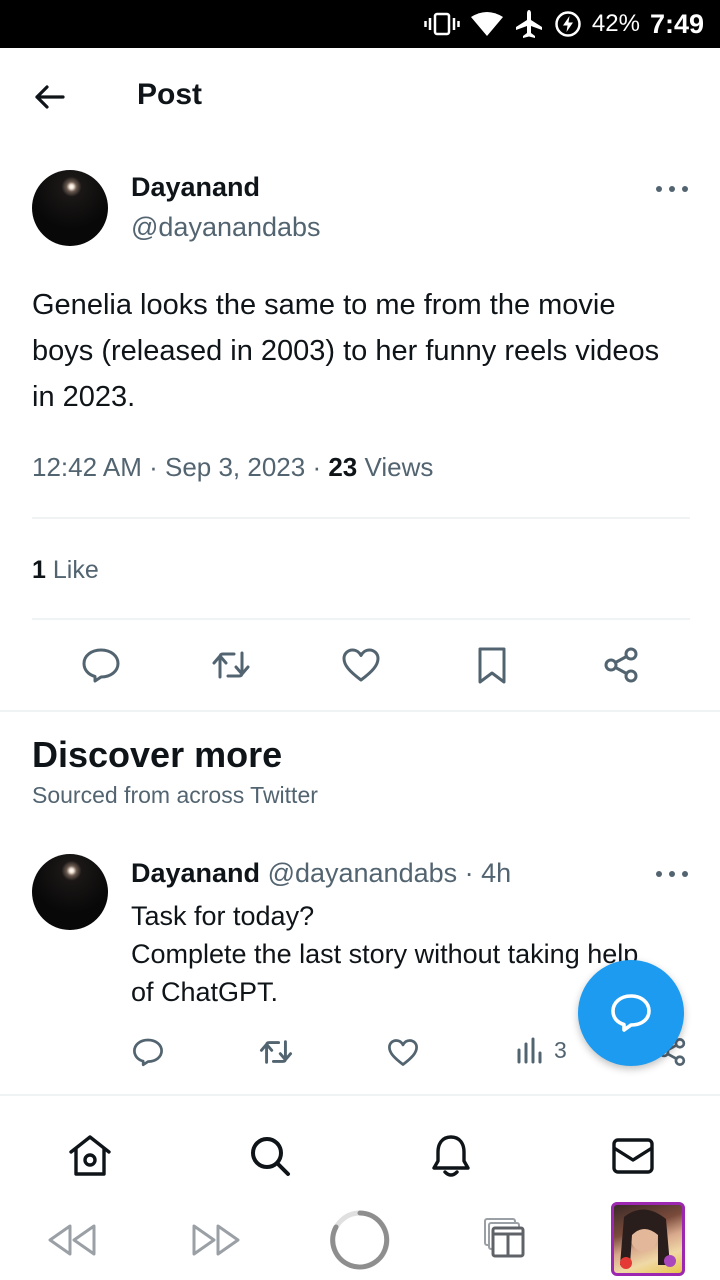 The width and height of the screenshot is (720, 1280). What do you see at coordinates (529, 1050) in the screenshot?
I see `views-icon` at bounding box center [529, 1050].